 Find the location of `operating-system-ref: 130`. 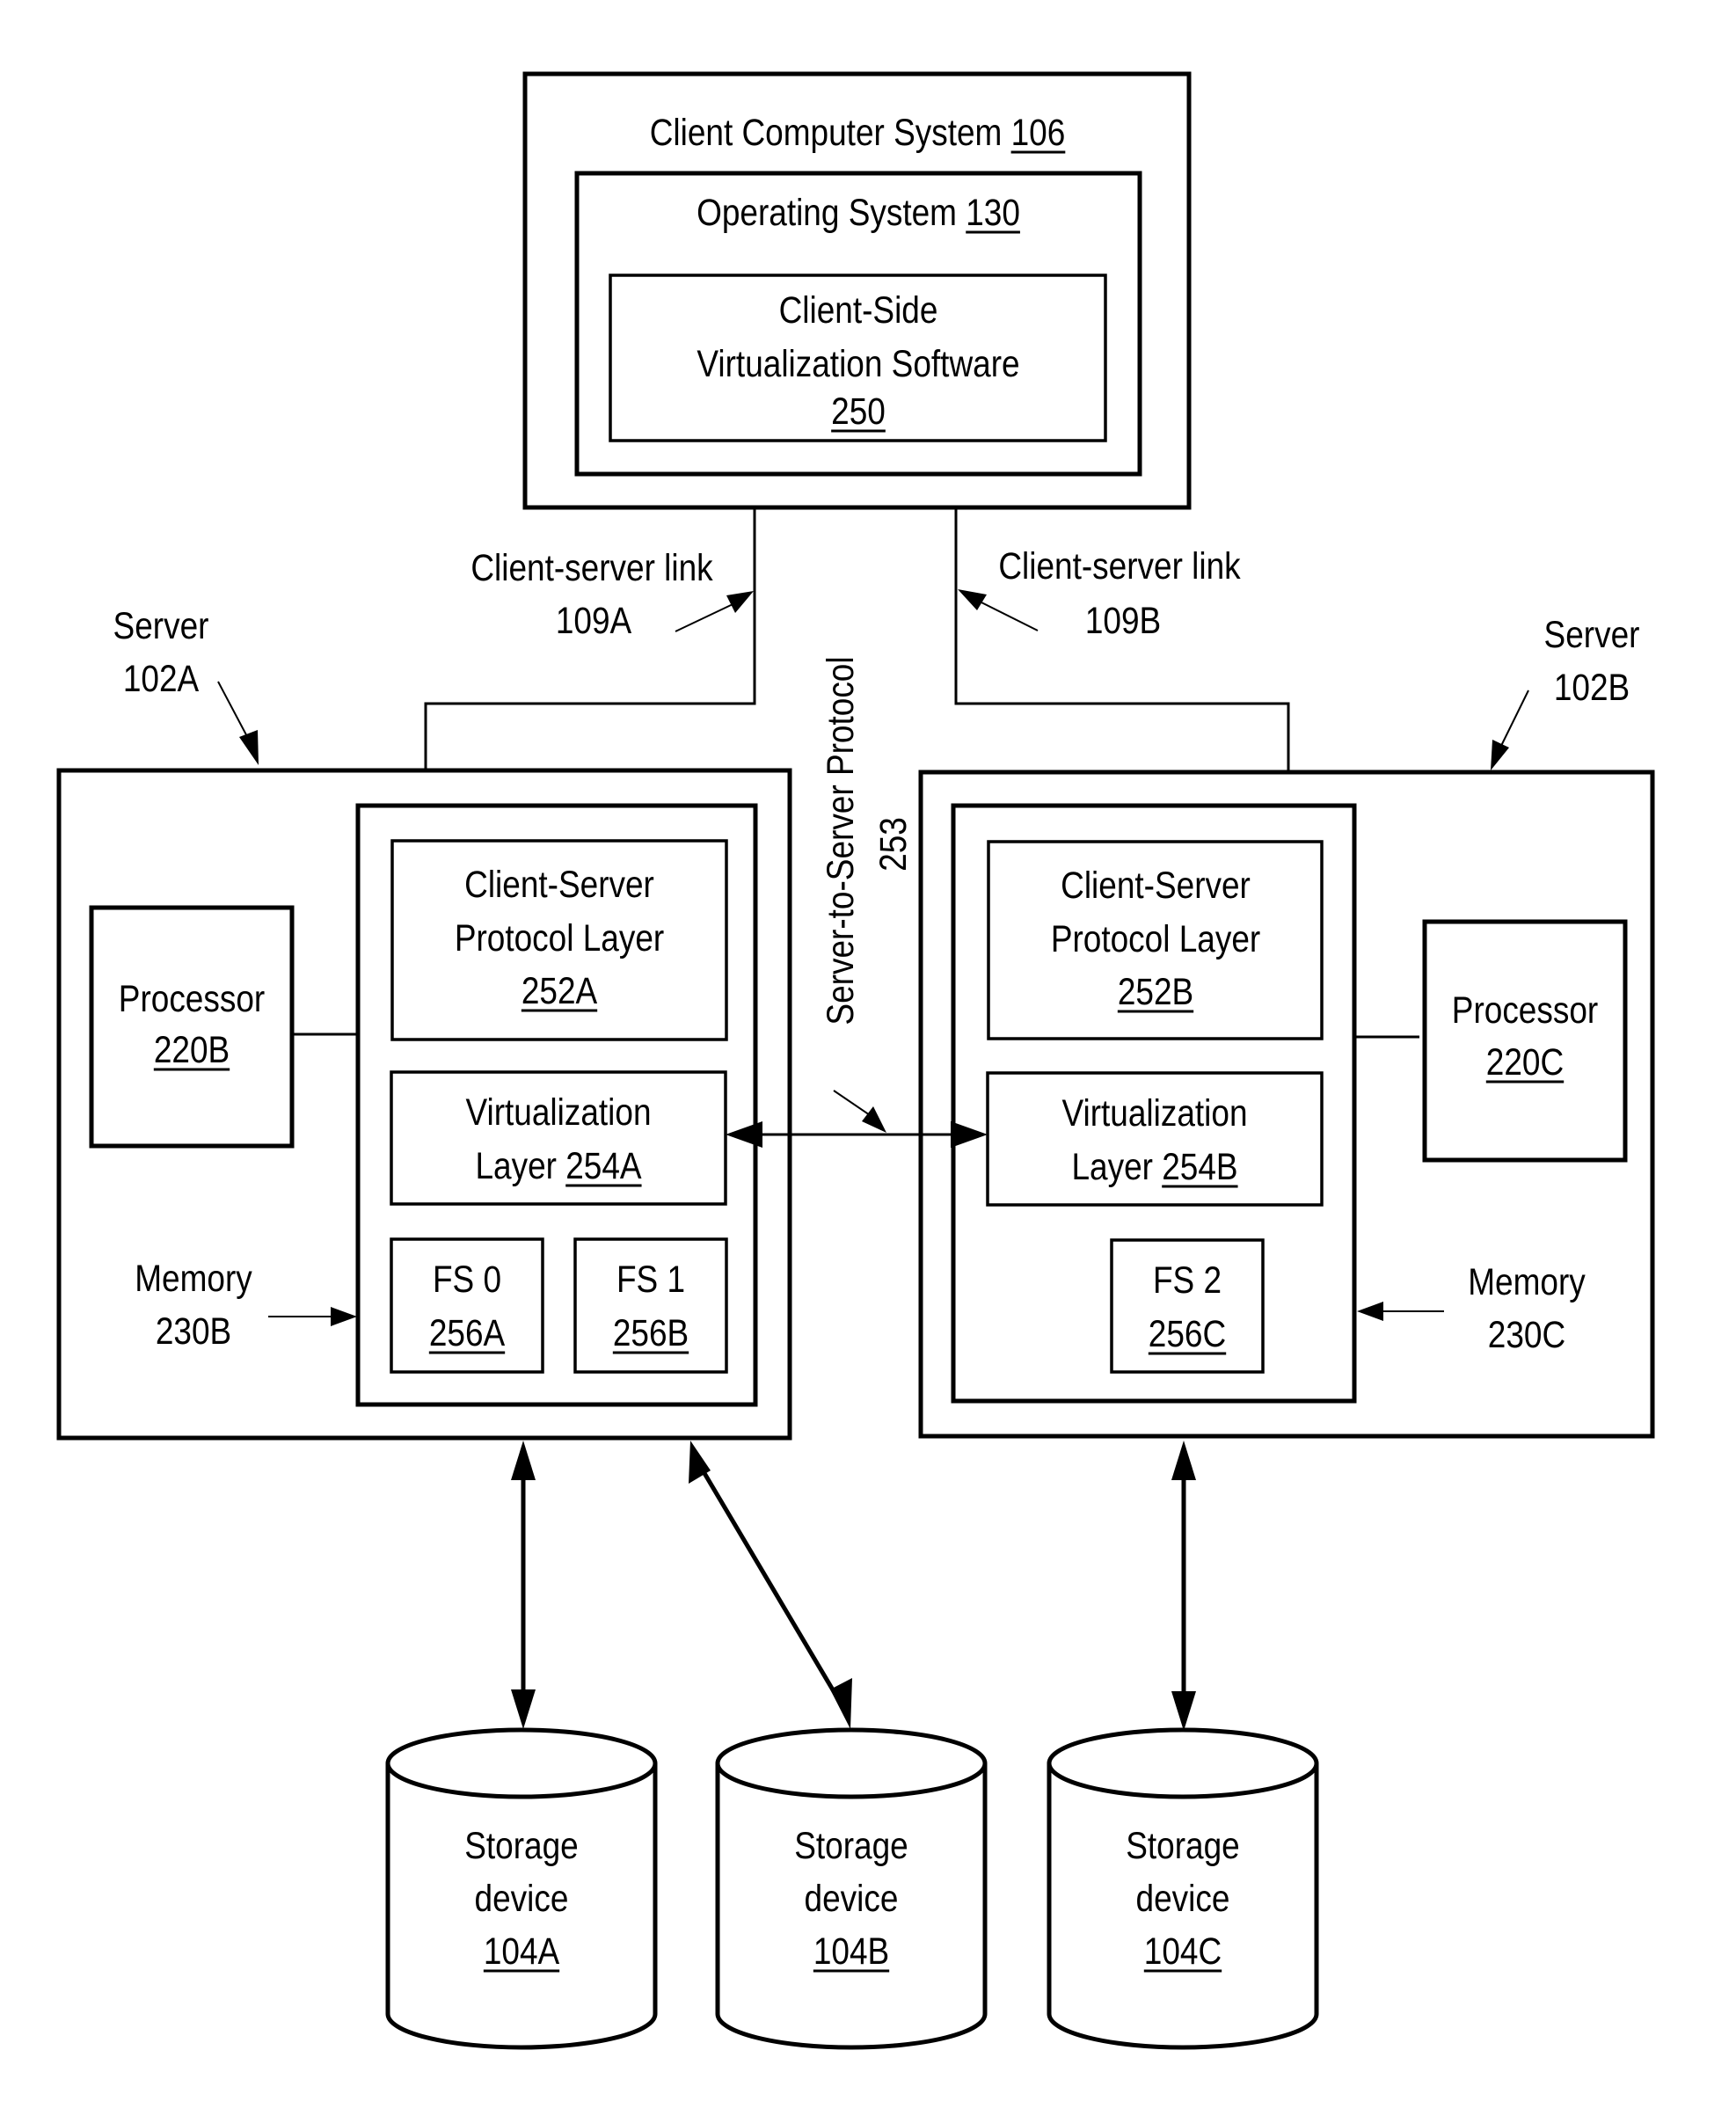

operating-system-ref: 130 is located at coordinates (993, 212).